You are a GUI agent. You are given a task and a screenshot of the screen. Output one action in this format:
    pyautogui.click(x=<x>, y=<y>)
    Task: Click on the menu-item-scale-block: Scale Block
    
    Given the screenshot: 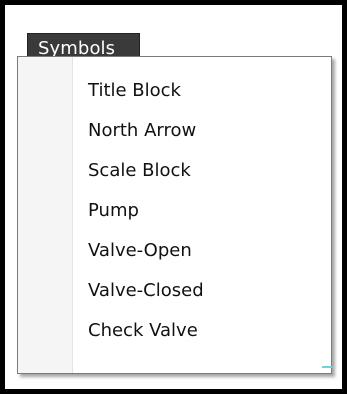 What is the action you would take?
    pyautogui.click(x=174, y=171)
    